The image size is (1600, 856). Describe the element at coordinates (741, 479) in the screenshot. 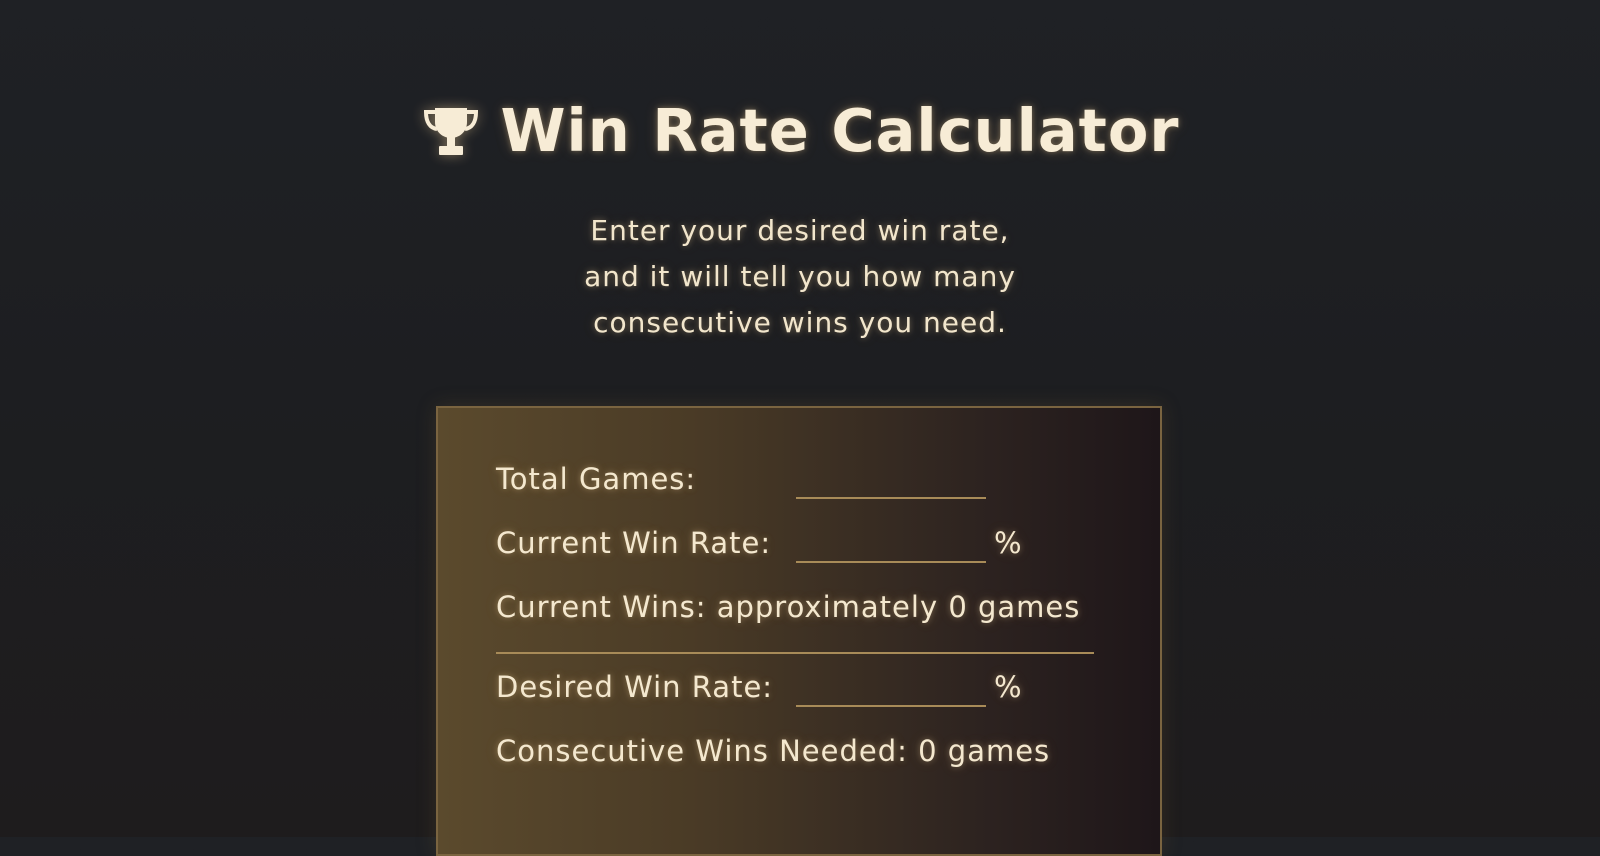

I see `total-games-row: Total Games:` at that location.